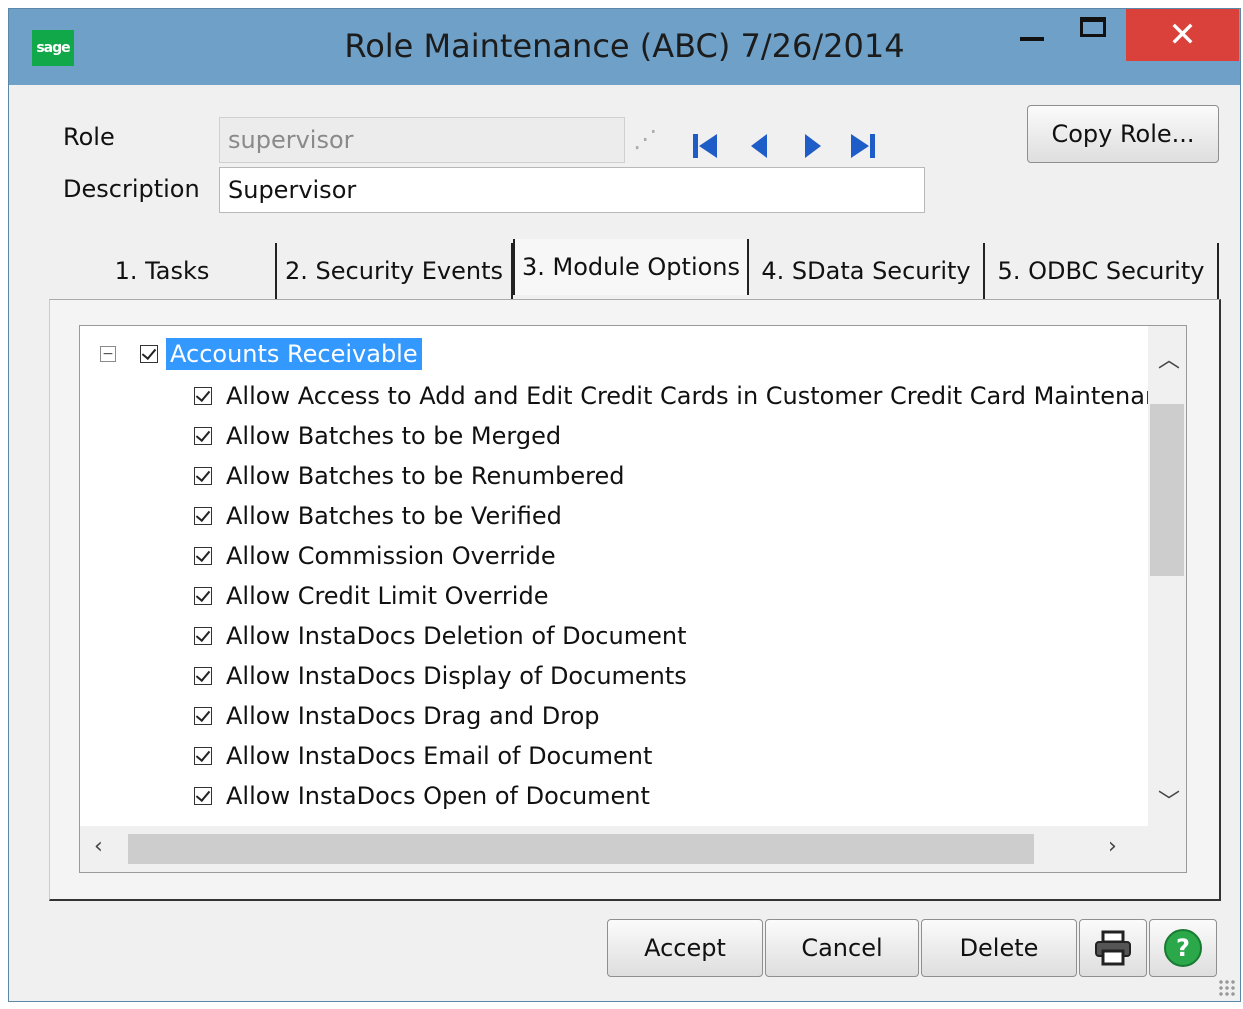  Describe the element at coordinates (422, 140) in the screenshot. I see `role-field: supervisor` at that location.